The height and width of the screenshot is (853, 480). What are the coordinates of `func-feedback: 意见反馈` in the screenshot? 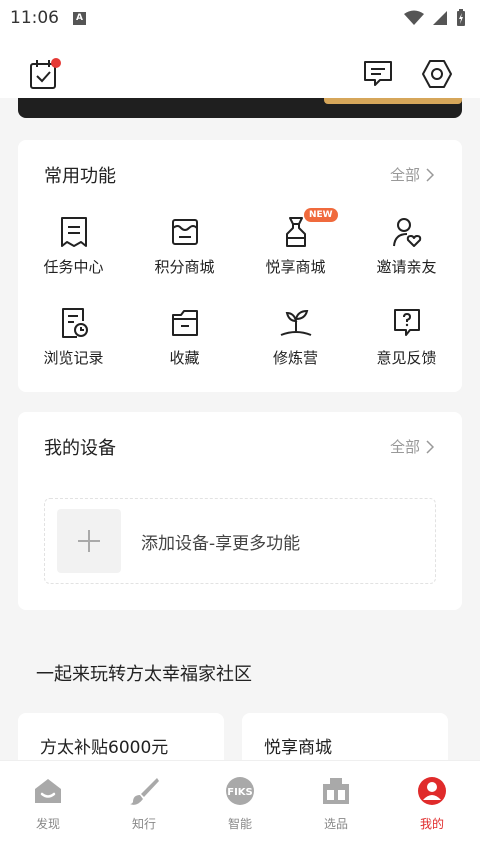 It's located at (406, 336).